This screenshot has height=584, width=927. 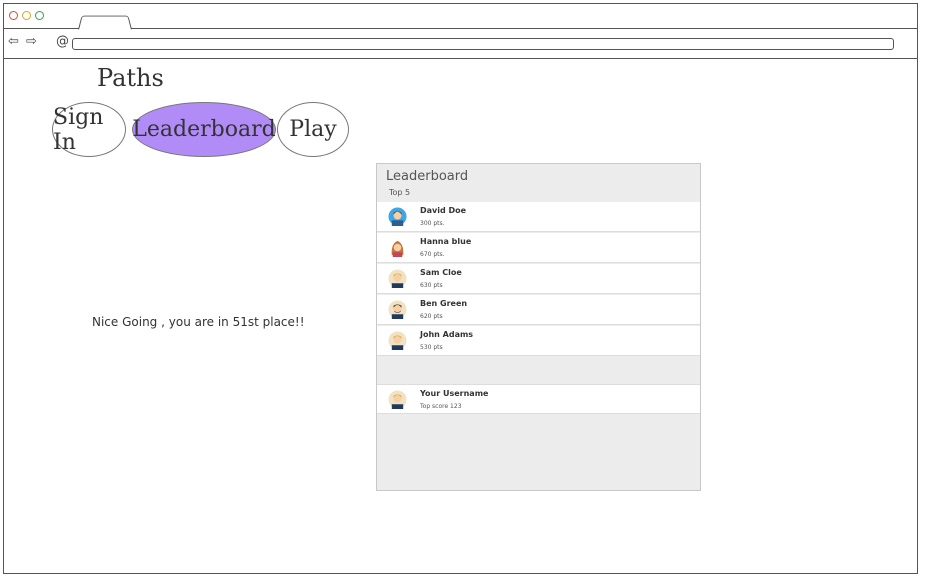 I want to click on leaderboard-title: Leaderboard, so click(x=427, y=176).